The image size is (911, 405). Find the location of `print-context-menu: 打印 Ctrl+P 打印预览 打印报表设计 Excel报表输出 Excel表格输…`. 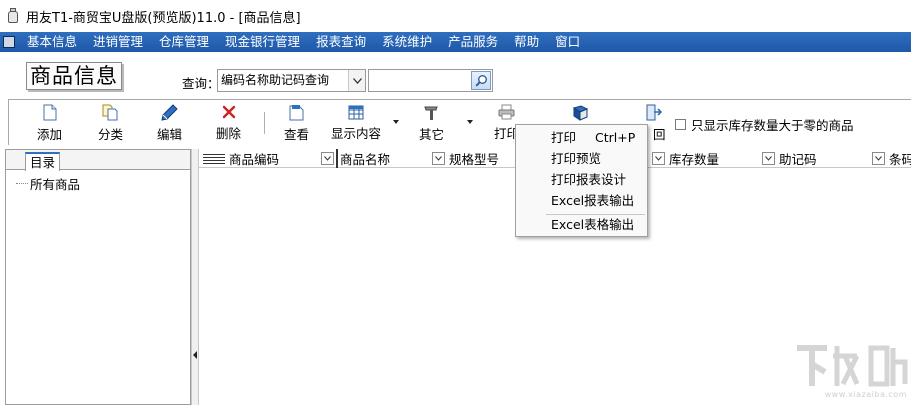

print-context-menu: 打印 Ctrl+P 打印预览 打印报表设计 Excel报表输出 Excel表格输… is located at coordinates (581, 180).